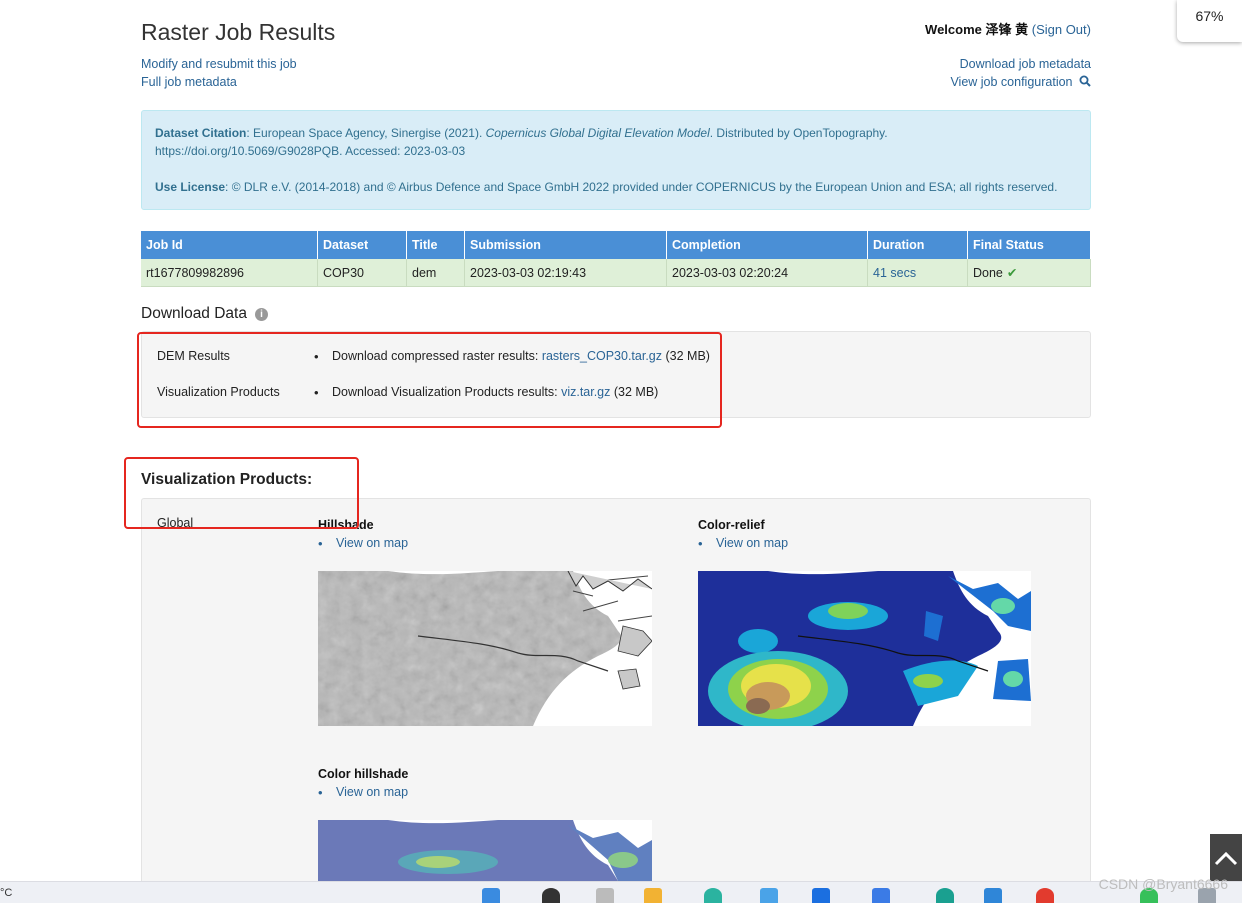  What do you see at coordinates (429, 380) in the screenshot?
I see `annotation-highlight-download` at bounding box center [429, 380].